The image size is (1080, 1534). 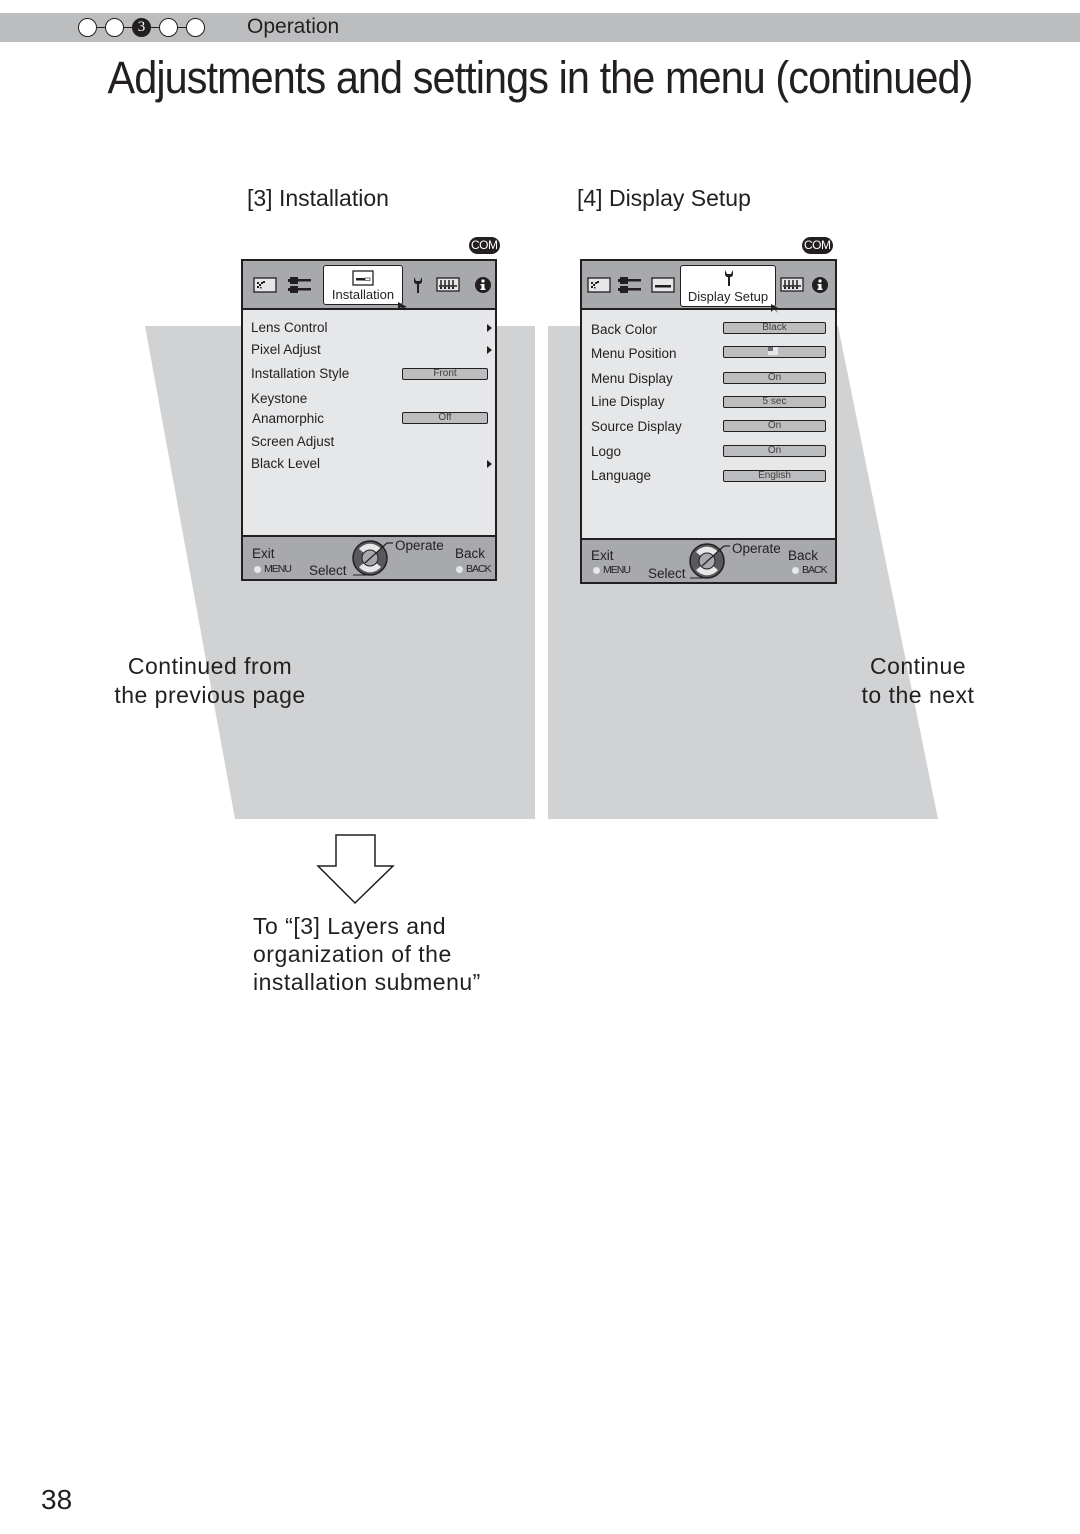 I want to click on menu-item-line-display: Line Display, so click(x=628, y=402).